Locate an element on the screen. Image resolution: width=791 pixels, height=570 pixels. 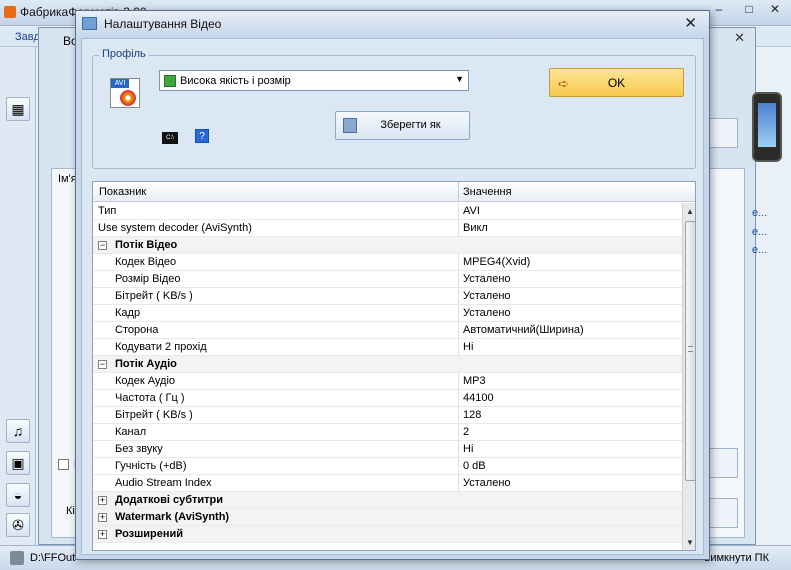
output-path: D:\FFOut is located at coordinates (53, 558).